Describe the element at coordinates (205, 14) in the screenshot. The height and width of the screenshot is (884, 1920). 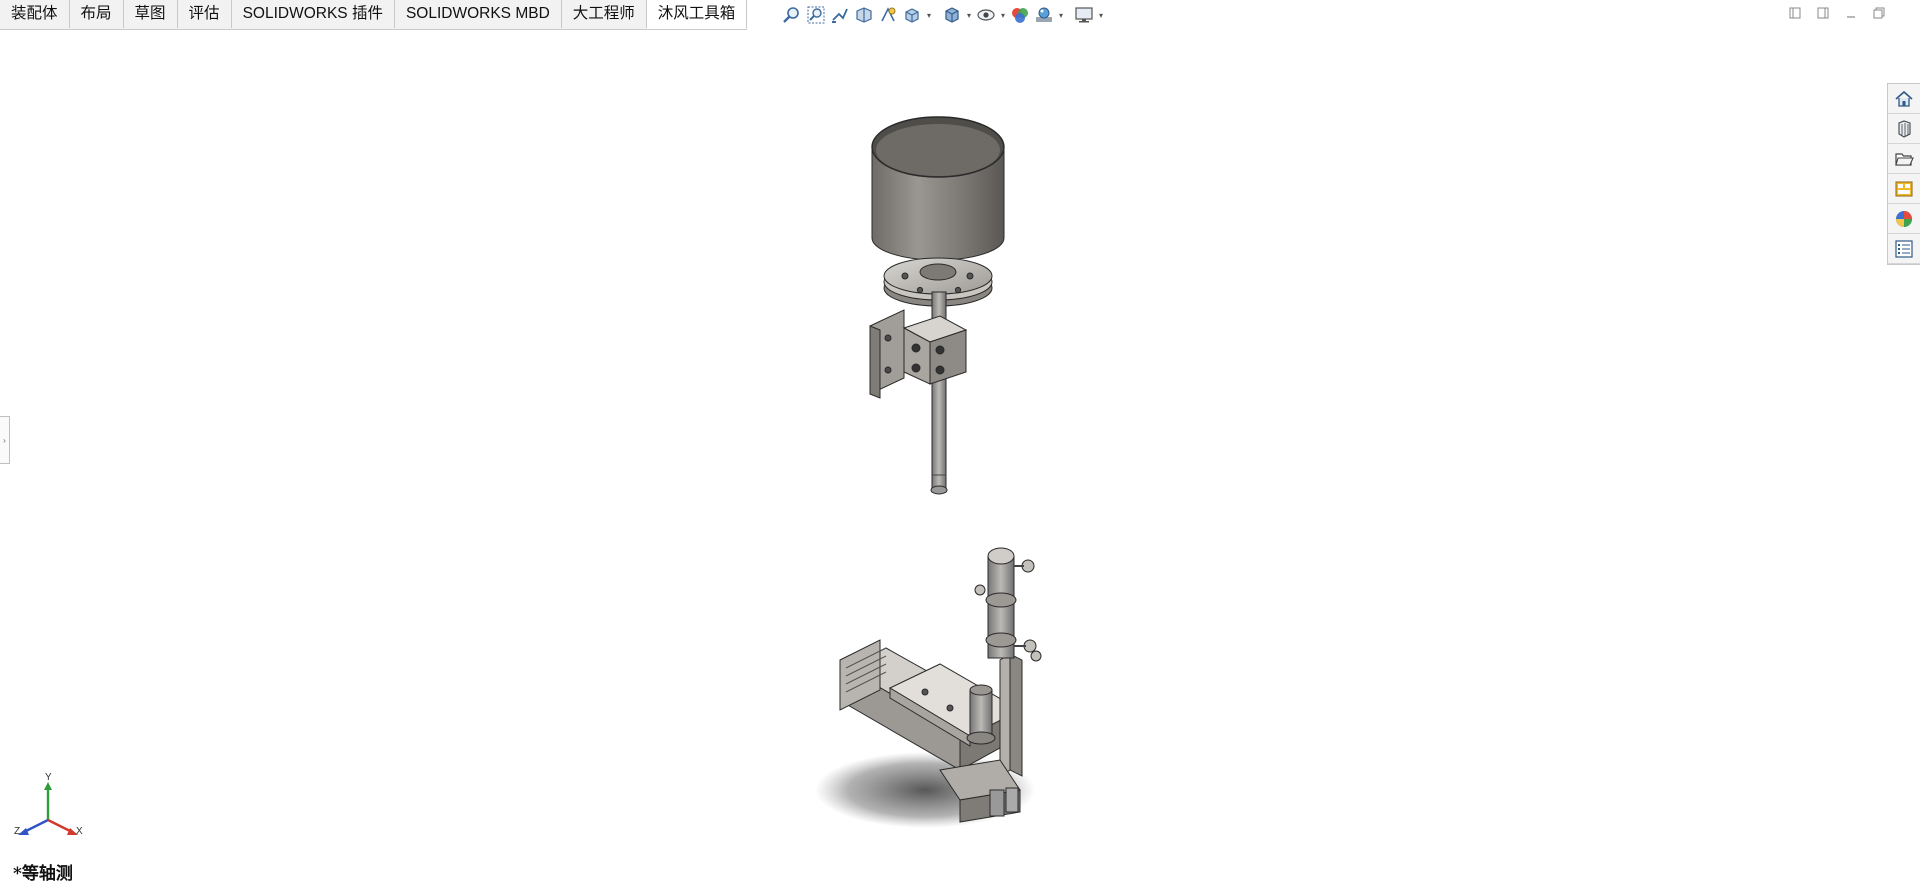
I see `tab-evaluate: 评估` at that location.